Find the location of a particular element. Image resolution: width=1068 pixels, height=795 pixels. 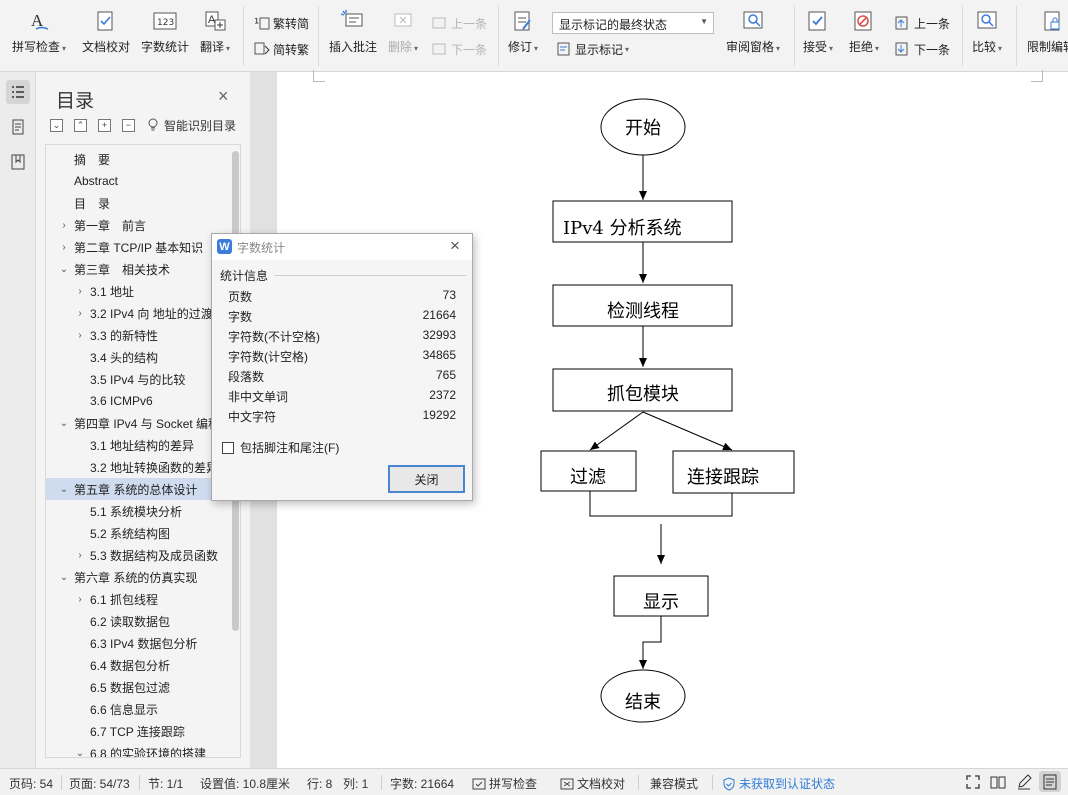

toc-item: ⌄ 第三章 相关技术 is located at coordinates (135, 269).